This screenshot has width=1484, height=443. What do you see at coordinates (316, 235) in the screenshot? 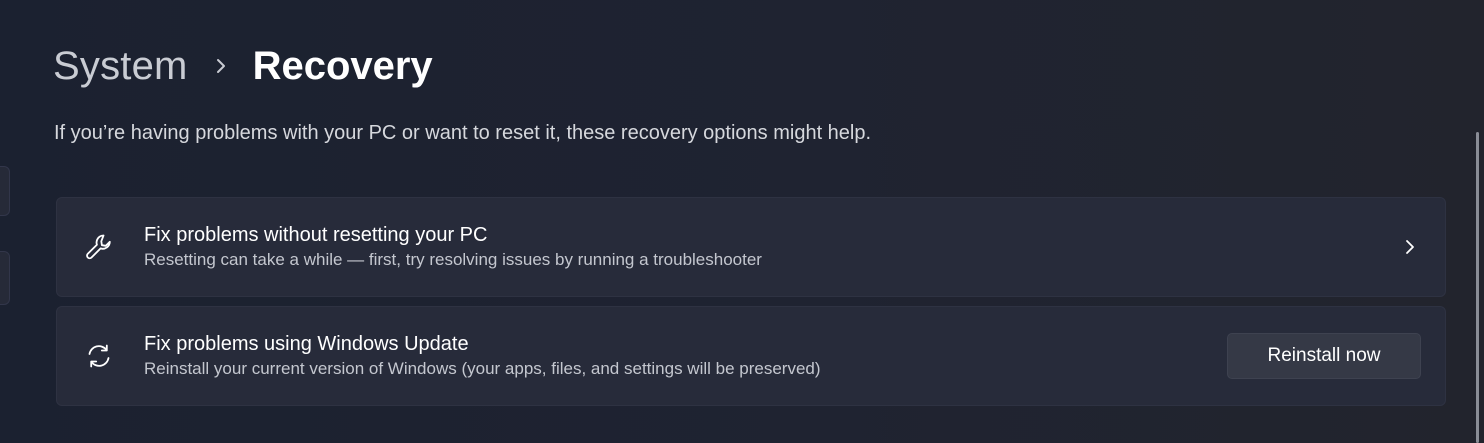
I see `card-title: Fix problems without resetting your PC` at bounding box center [316, 235].